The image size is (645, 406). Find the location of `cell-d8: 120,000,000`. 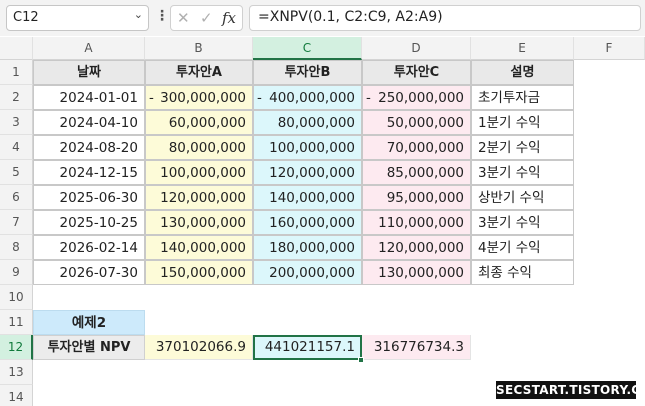

cell-d8: 120,000,000 is located at coordinates (416, 247).